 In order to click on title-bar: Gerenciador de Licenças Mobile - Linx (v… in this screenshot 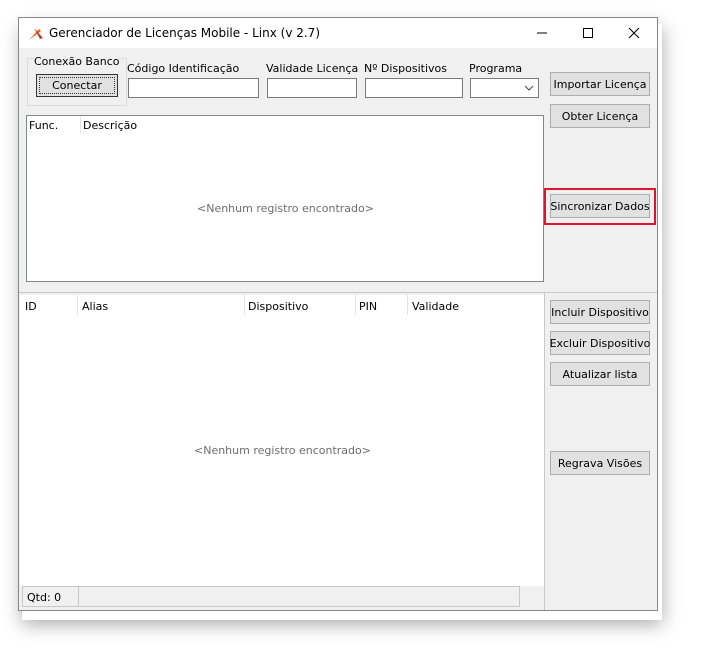, I will do `click(338, 33)`.